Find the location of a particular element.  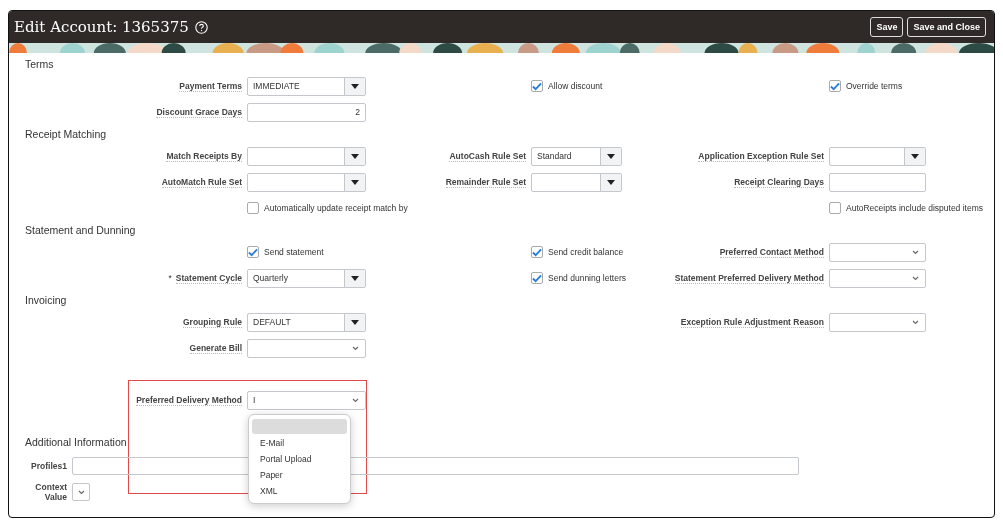

section-heading: Receipt Matching is located at coordinates (66, 134).